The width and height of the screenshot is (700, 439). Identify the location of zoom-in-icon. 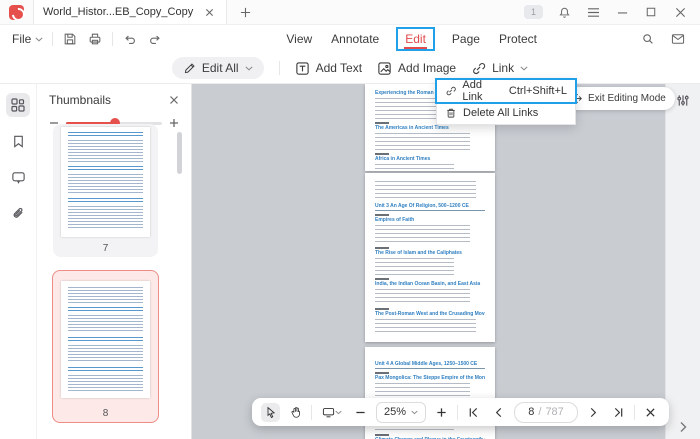
(174, 123).